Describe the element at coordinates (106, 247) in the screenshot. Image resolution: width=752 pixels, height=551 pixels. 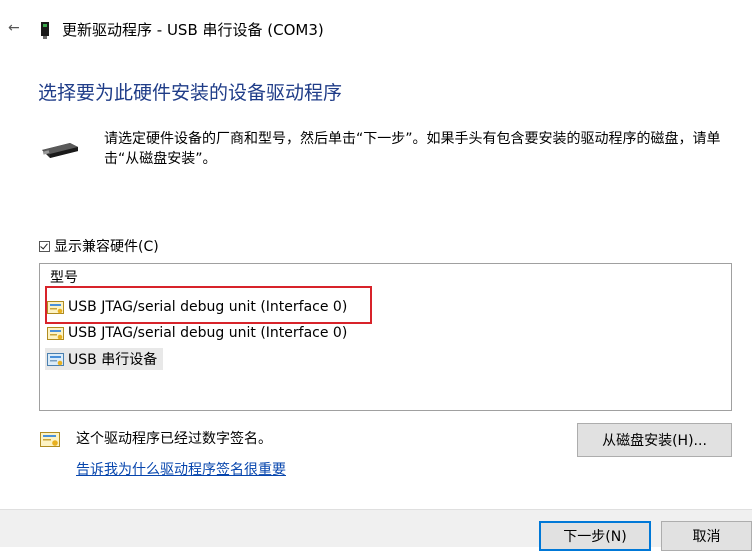
I see `show-compatible-hardware-label: 显示兼容硬件(C)` at that location.